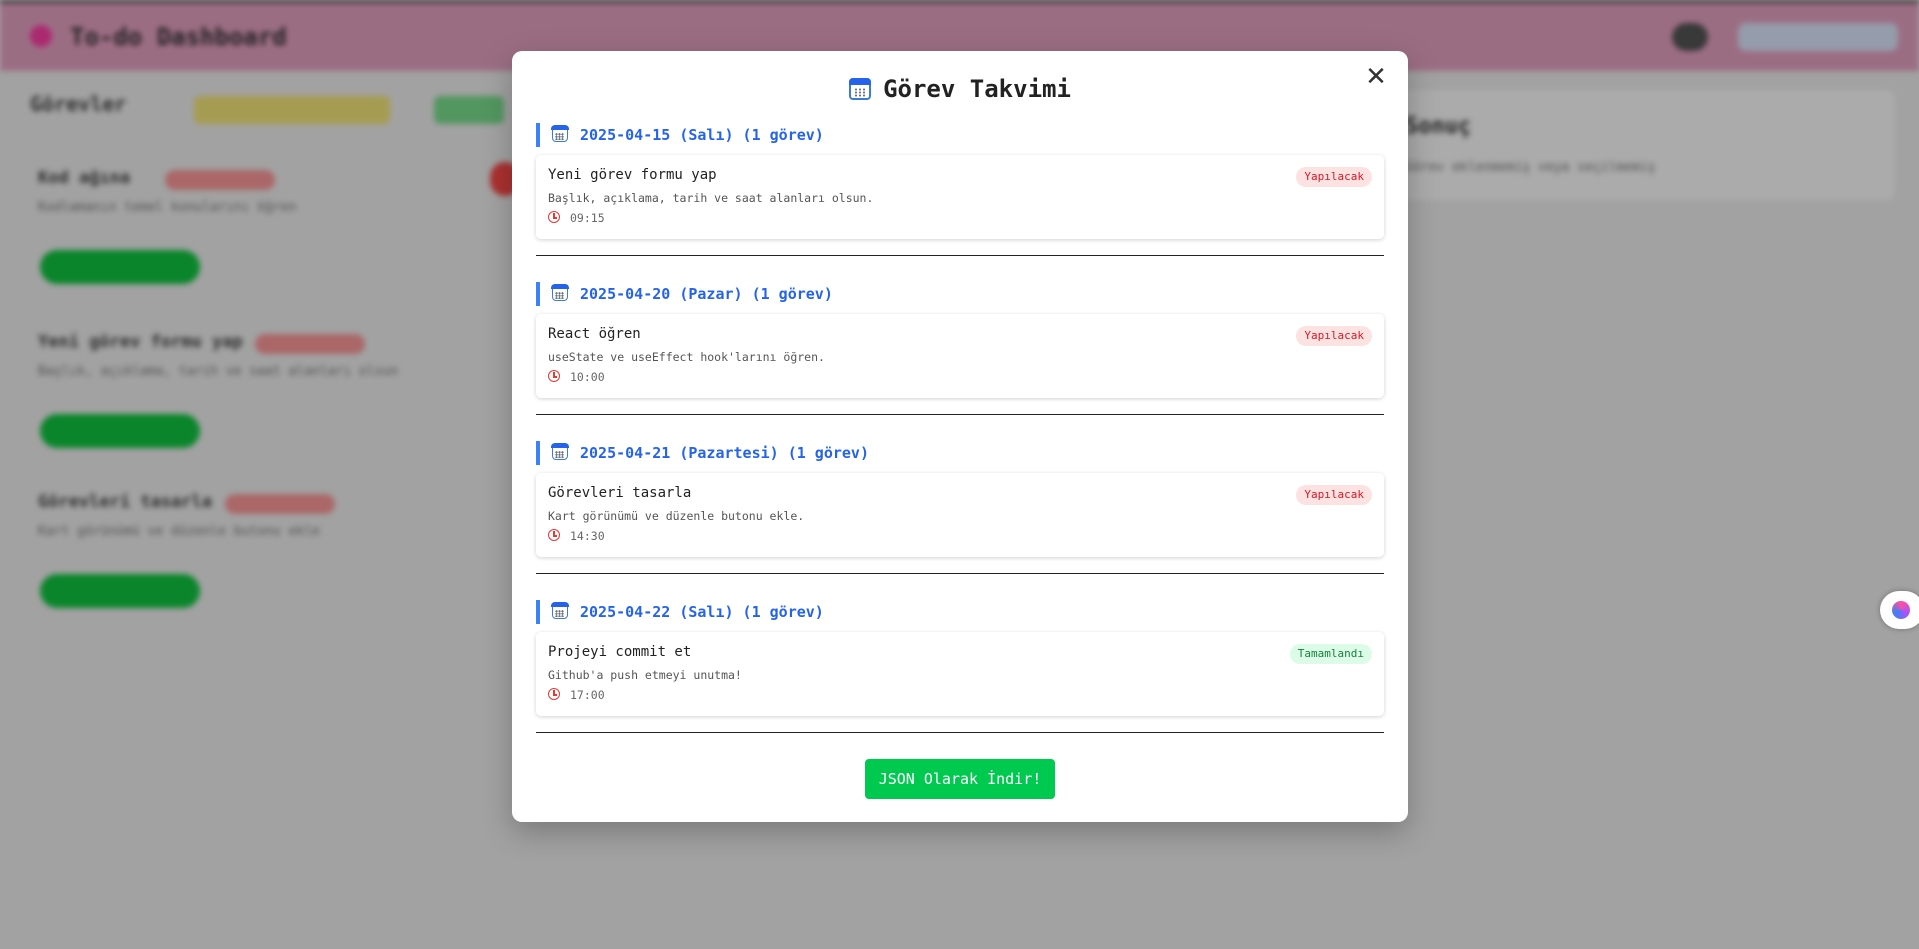 Image resolution: width=1919 pixels, height=949 pixels. Describe the element at coordinates (977, 89) in the screenshot. I see `modal-title: Görev Takvimi` at that location.